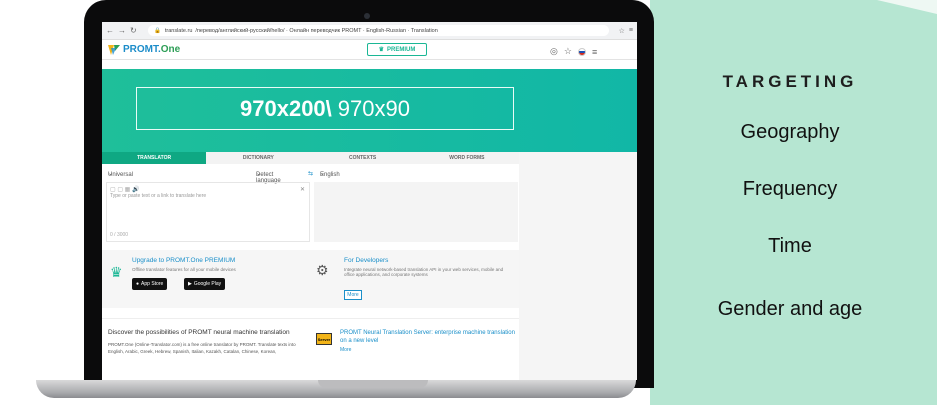 This screenshot has width=937, height=405. Describe the element at coordinates (208, 189) in the screenshot. I see `input-tools-icons: ▢ ▢ ▦ 🔊` at that location.